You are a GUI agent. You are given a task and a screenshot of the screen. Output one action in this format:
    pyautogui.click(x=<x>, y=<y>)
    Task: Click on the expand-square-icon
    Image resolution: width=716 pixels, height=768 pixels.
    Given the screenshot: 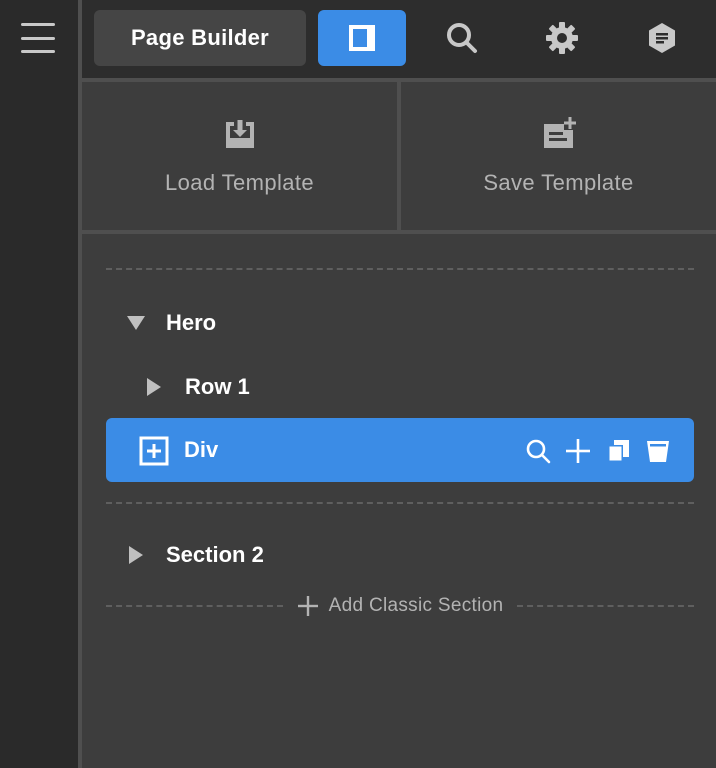 What is the action you would take?
    pyautogui.click(x=154, y=451)
    